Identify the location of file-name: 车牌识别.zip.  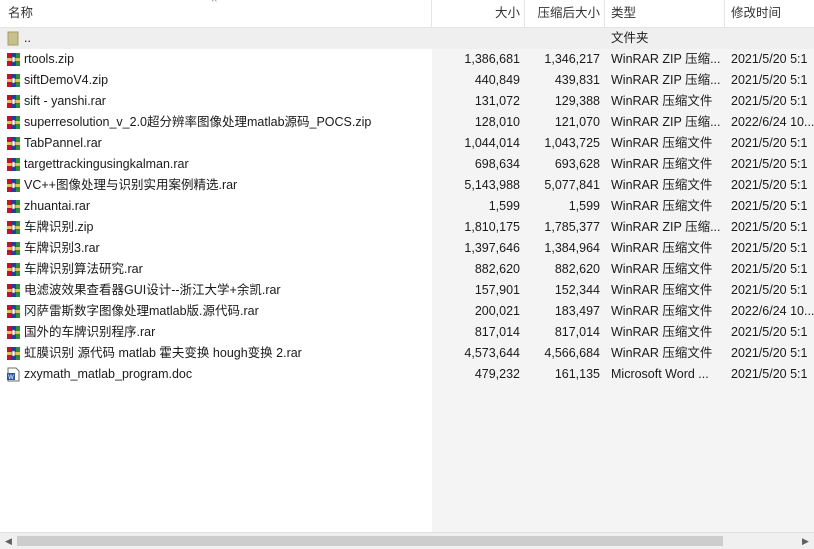
(59, 227).